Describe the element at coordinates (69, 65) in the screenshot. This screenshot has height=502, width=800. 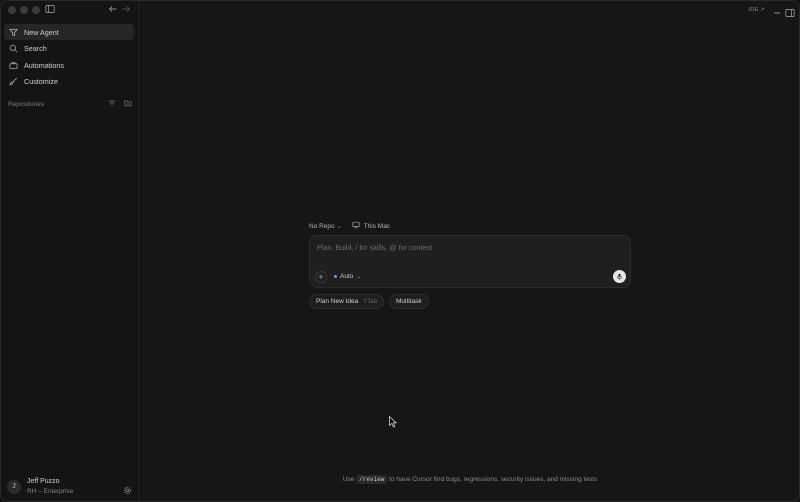
I see `sidebar-item-automations: Automations` at that location.